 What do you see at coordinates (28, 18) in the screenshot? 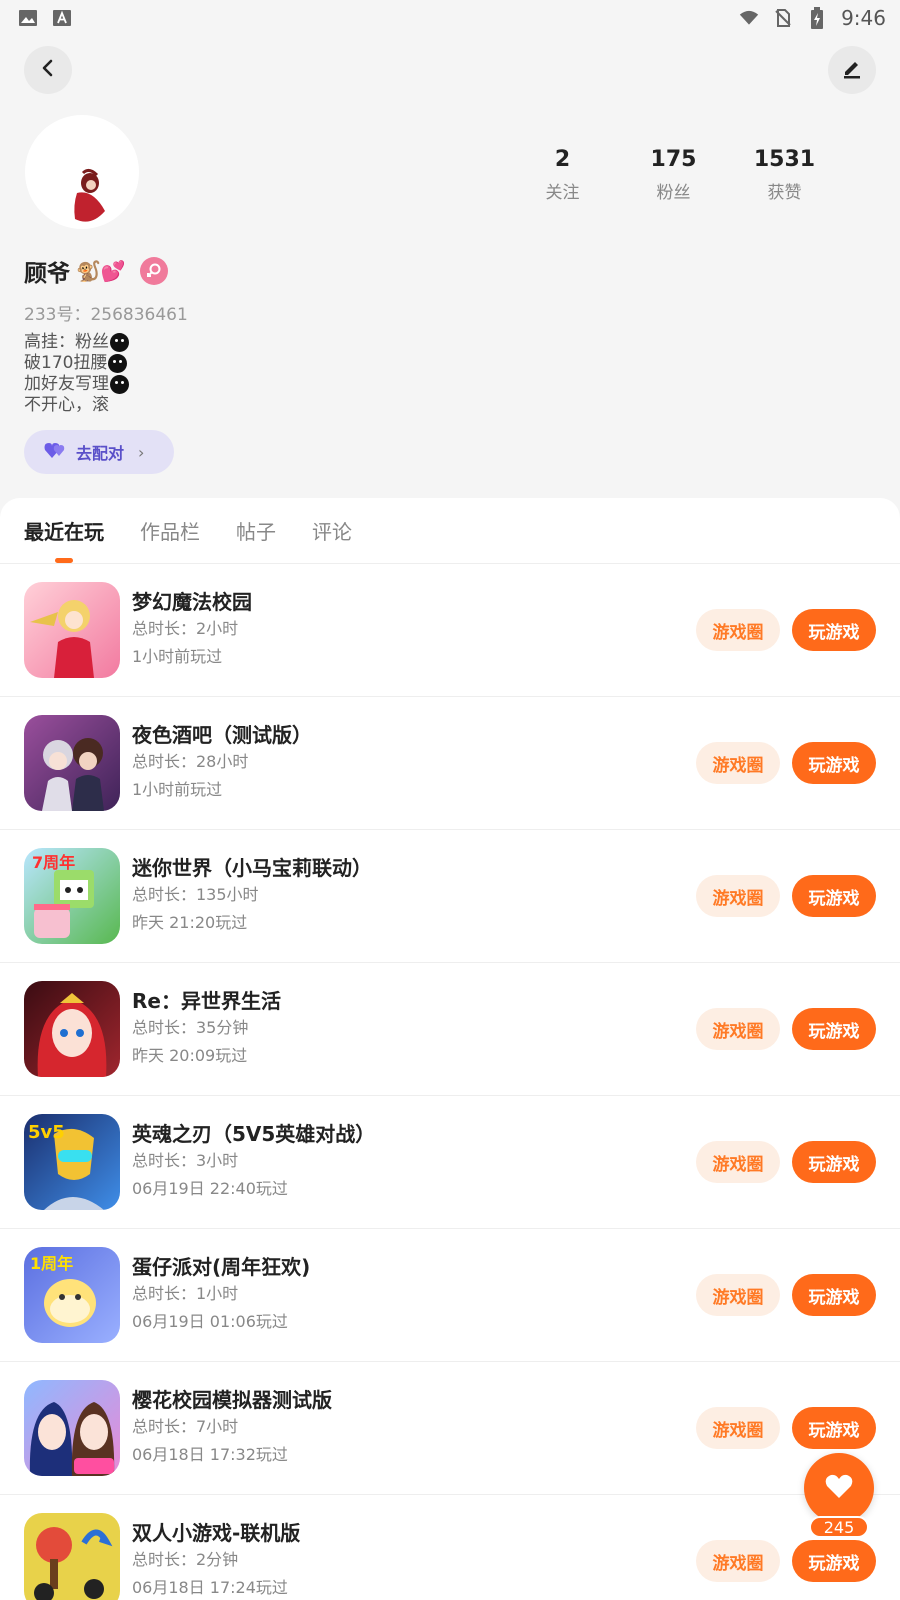
I see `image-icon` at bounding box center [28, 18].